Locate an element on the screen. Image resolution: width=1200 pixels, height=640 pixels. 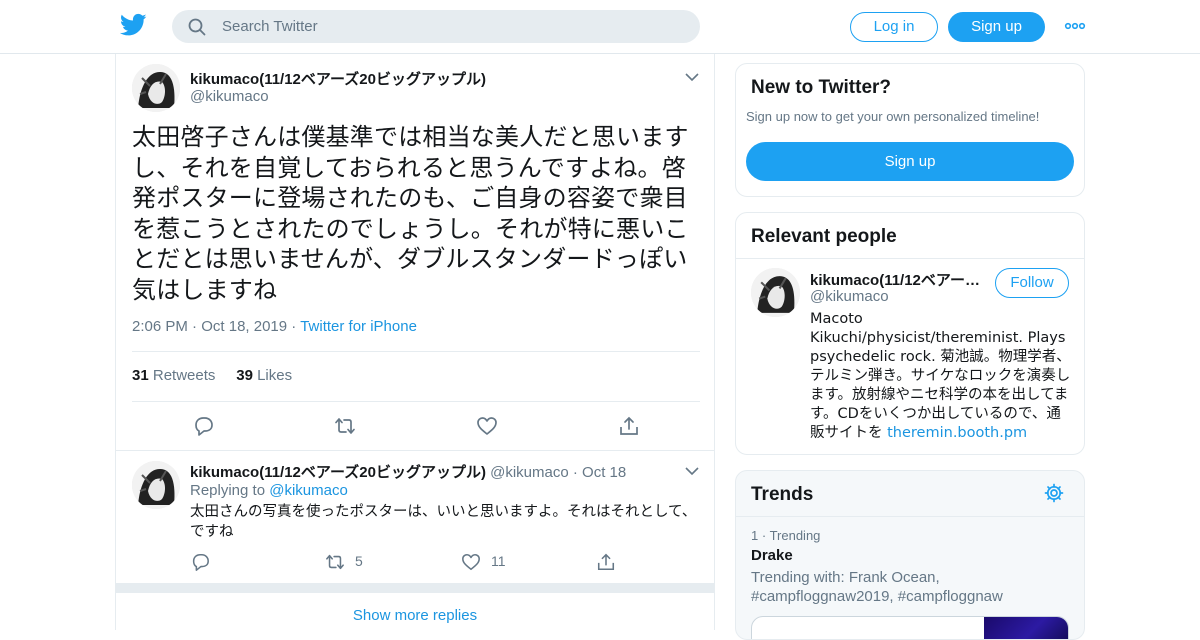
trend-media-card is located at coordinates (910, 627).